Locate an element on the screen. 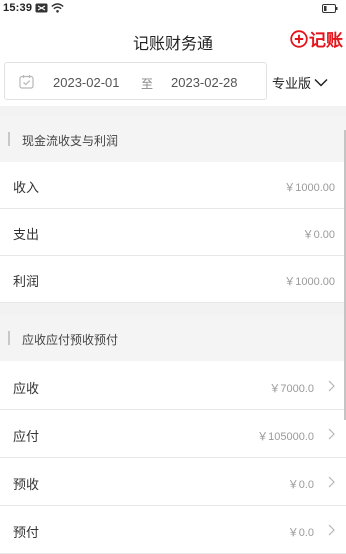 This screenshot has width=346, height=554. version-dropdown: 专业版 is located at coordinates (300, 82).